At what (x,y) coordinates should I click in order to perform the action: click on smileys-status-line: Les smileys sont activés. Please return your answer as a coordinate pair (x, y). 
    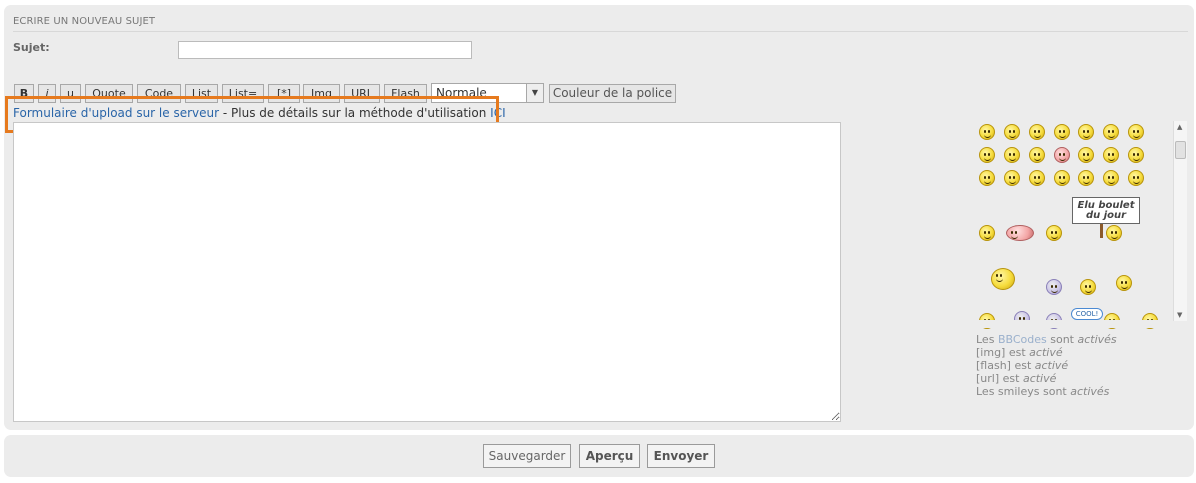
    Looking at the image, I should click on (1046, 391).